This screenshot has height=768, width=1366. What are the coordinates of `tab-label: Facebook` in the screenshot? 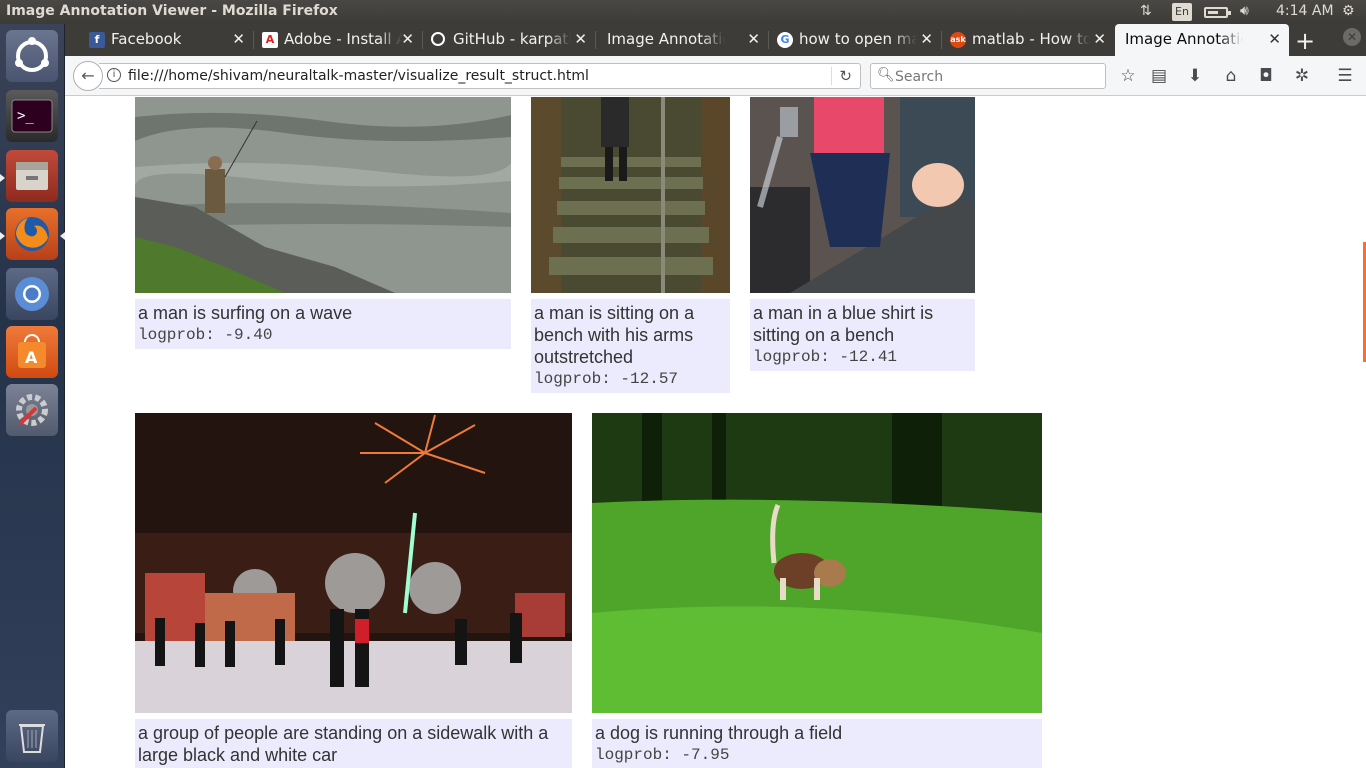 It's located at (146, 39).